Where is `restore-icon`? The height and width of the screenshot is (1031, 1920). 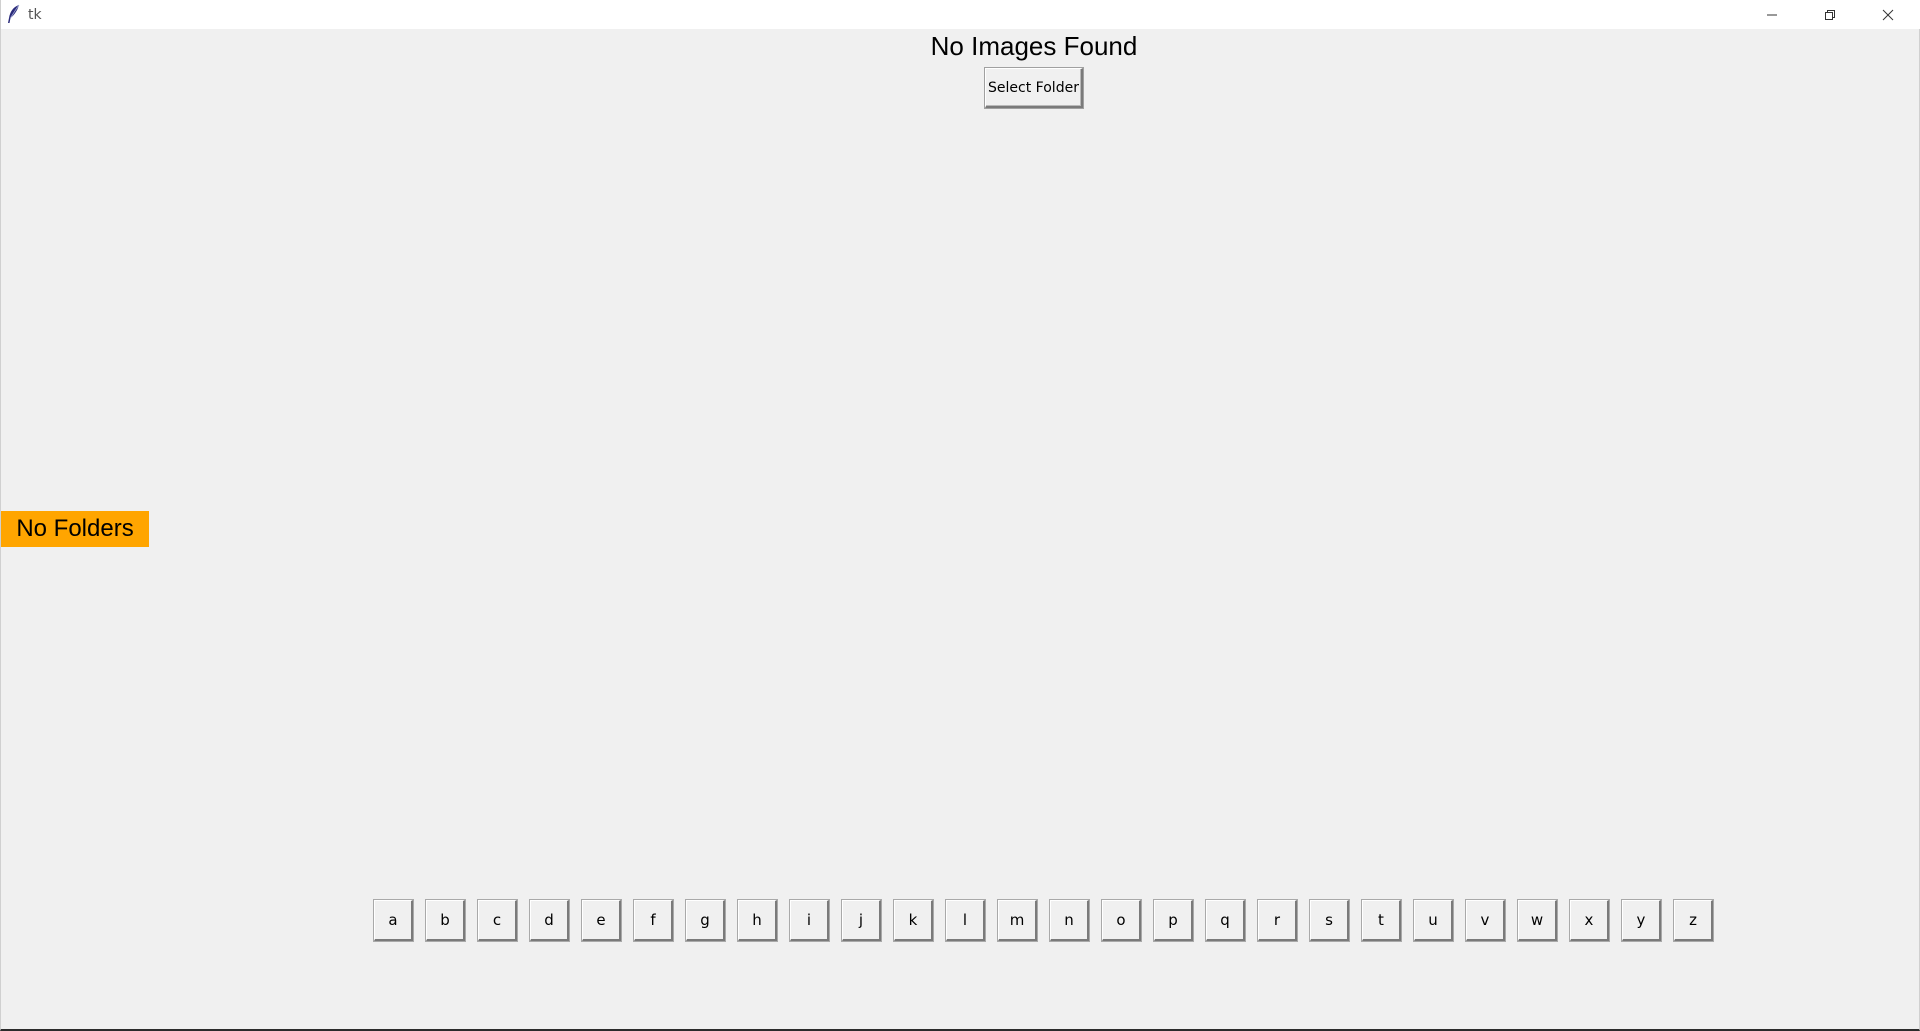
restore-icon is located at coordinates (1830, 15).